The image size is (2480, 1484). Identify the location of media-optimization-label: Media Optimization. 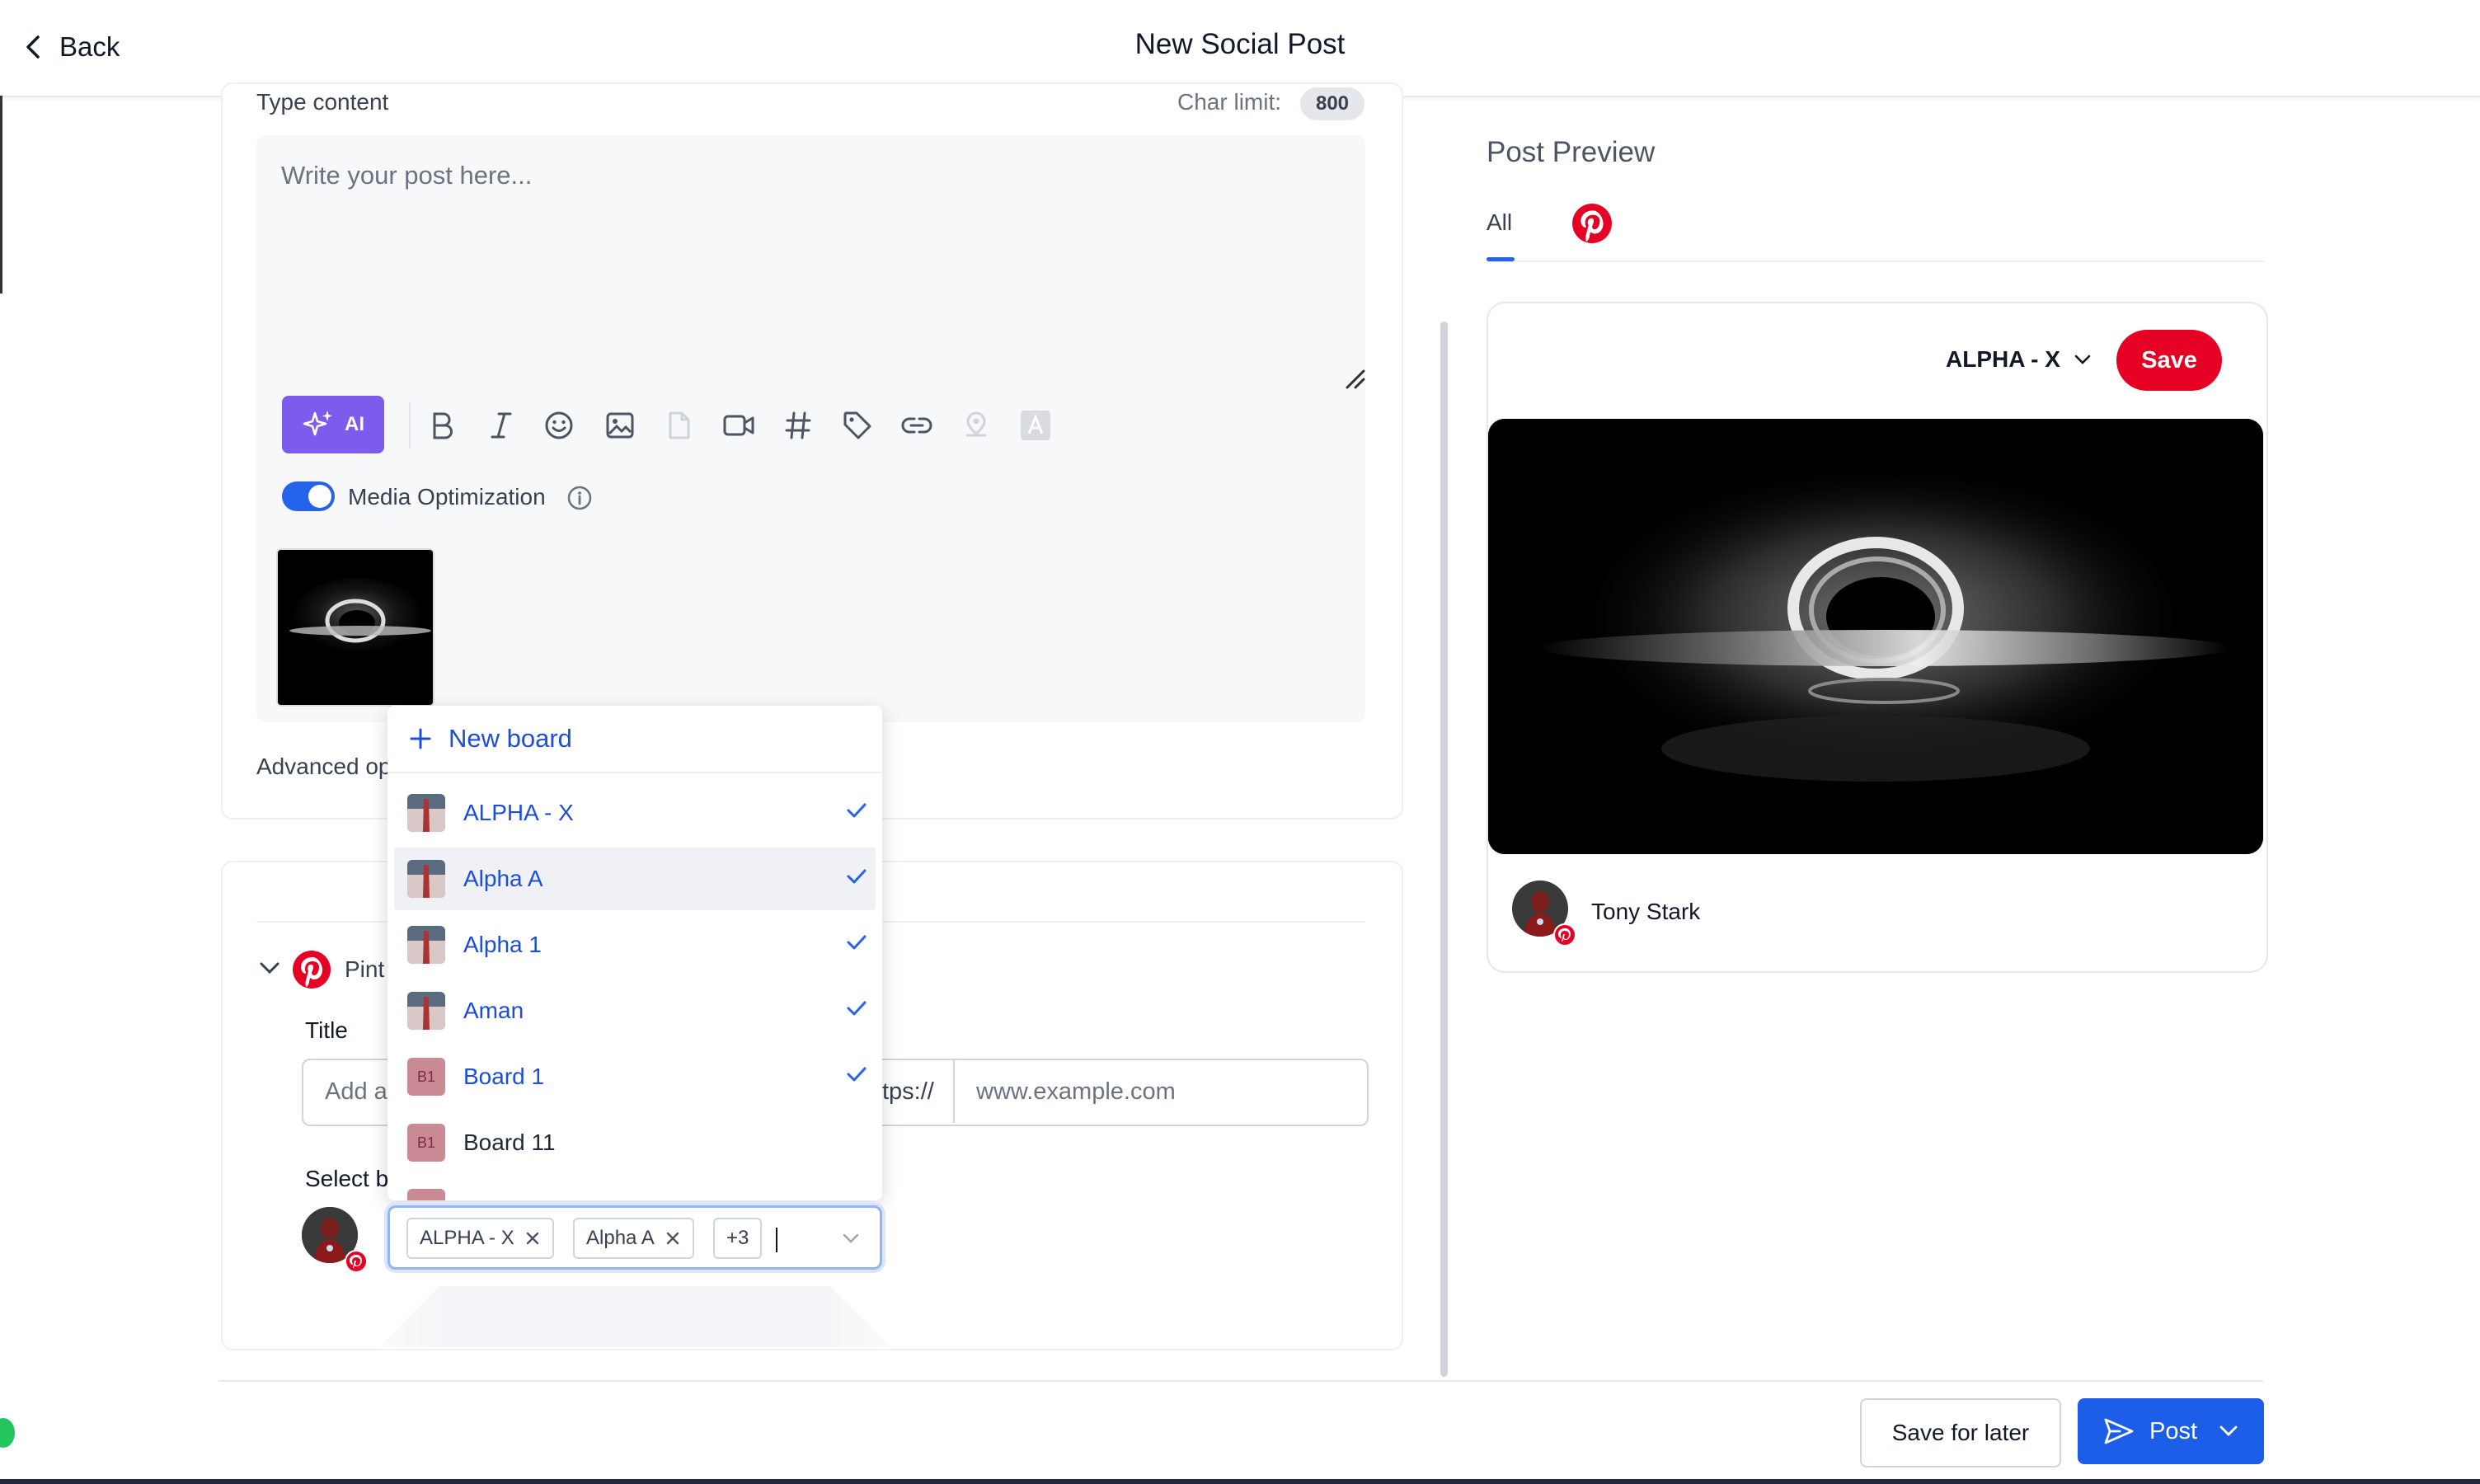
(447, 497).